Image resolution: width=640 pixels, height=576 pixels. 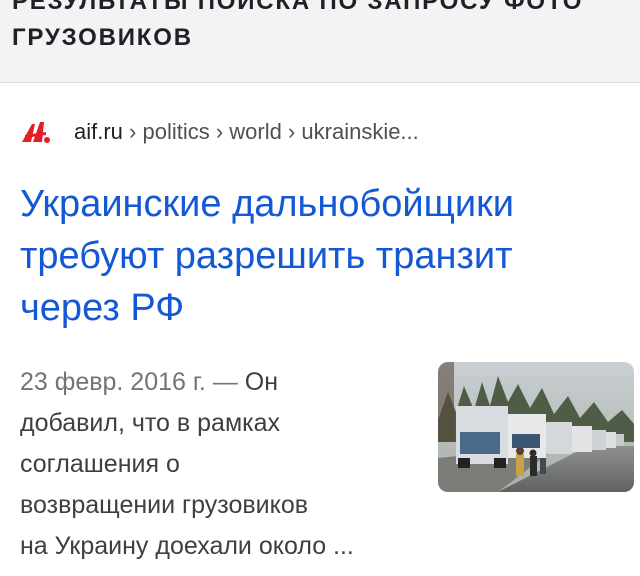 What do you see at coordinates (164, 505) in the screenshot?
I see `snippet-line: возвращении грузовиков` at bounding box center [164, 505].